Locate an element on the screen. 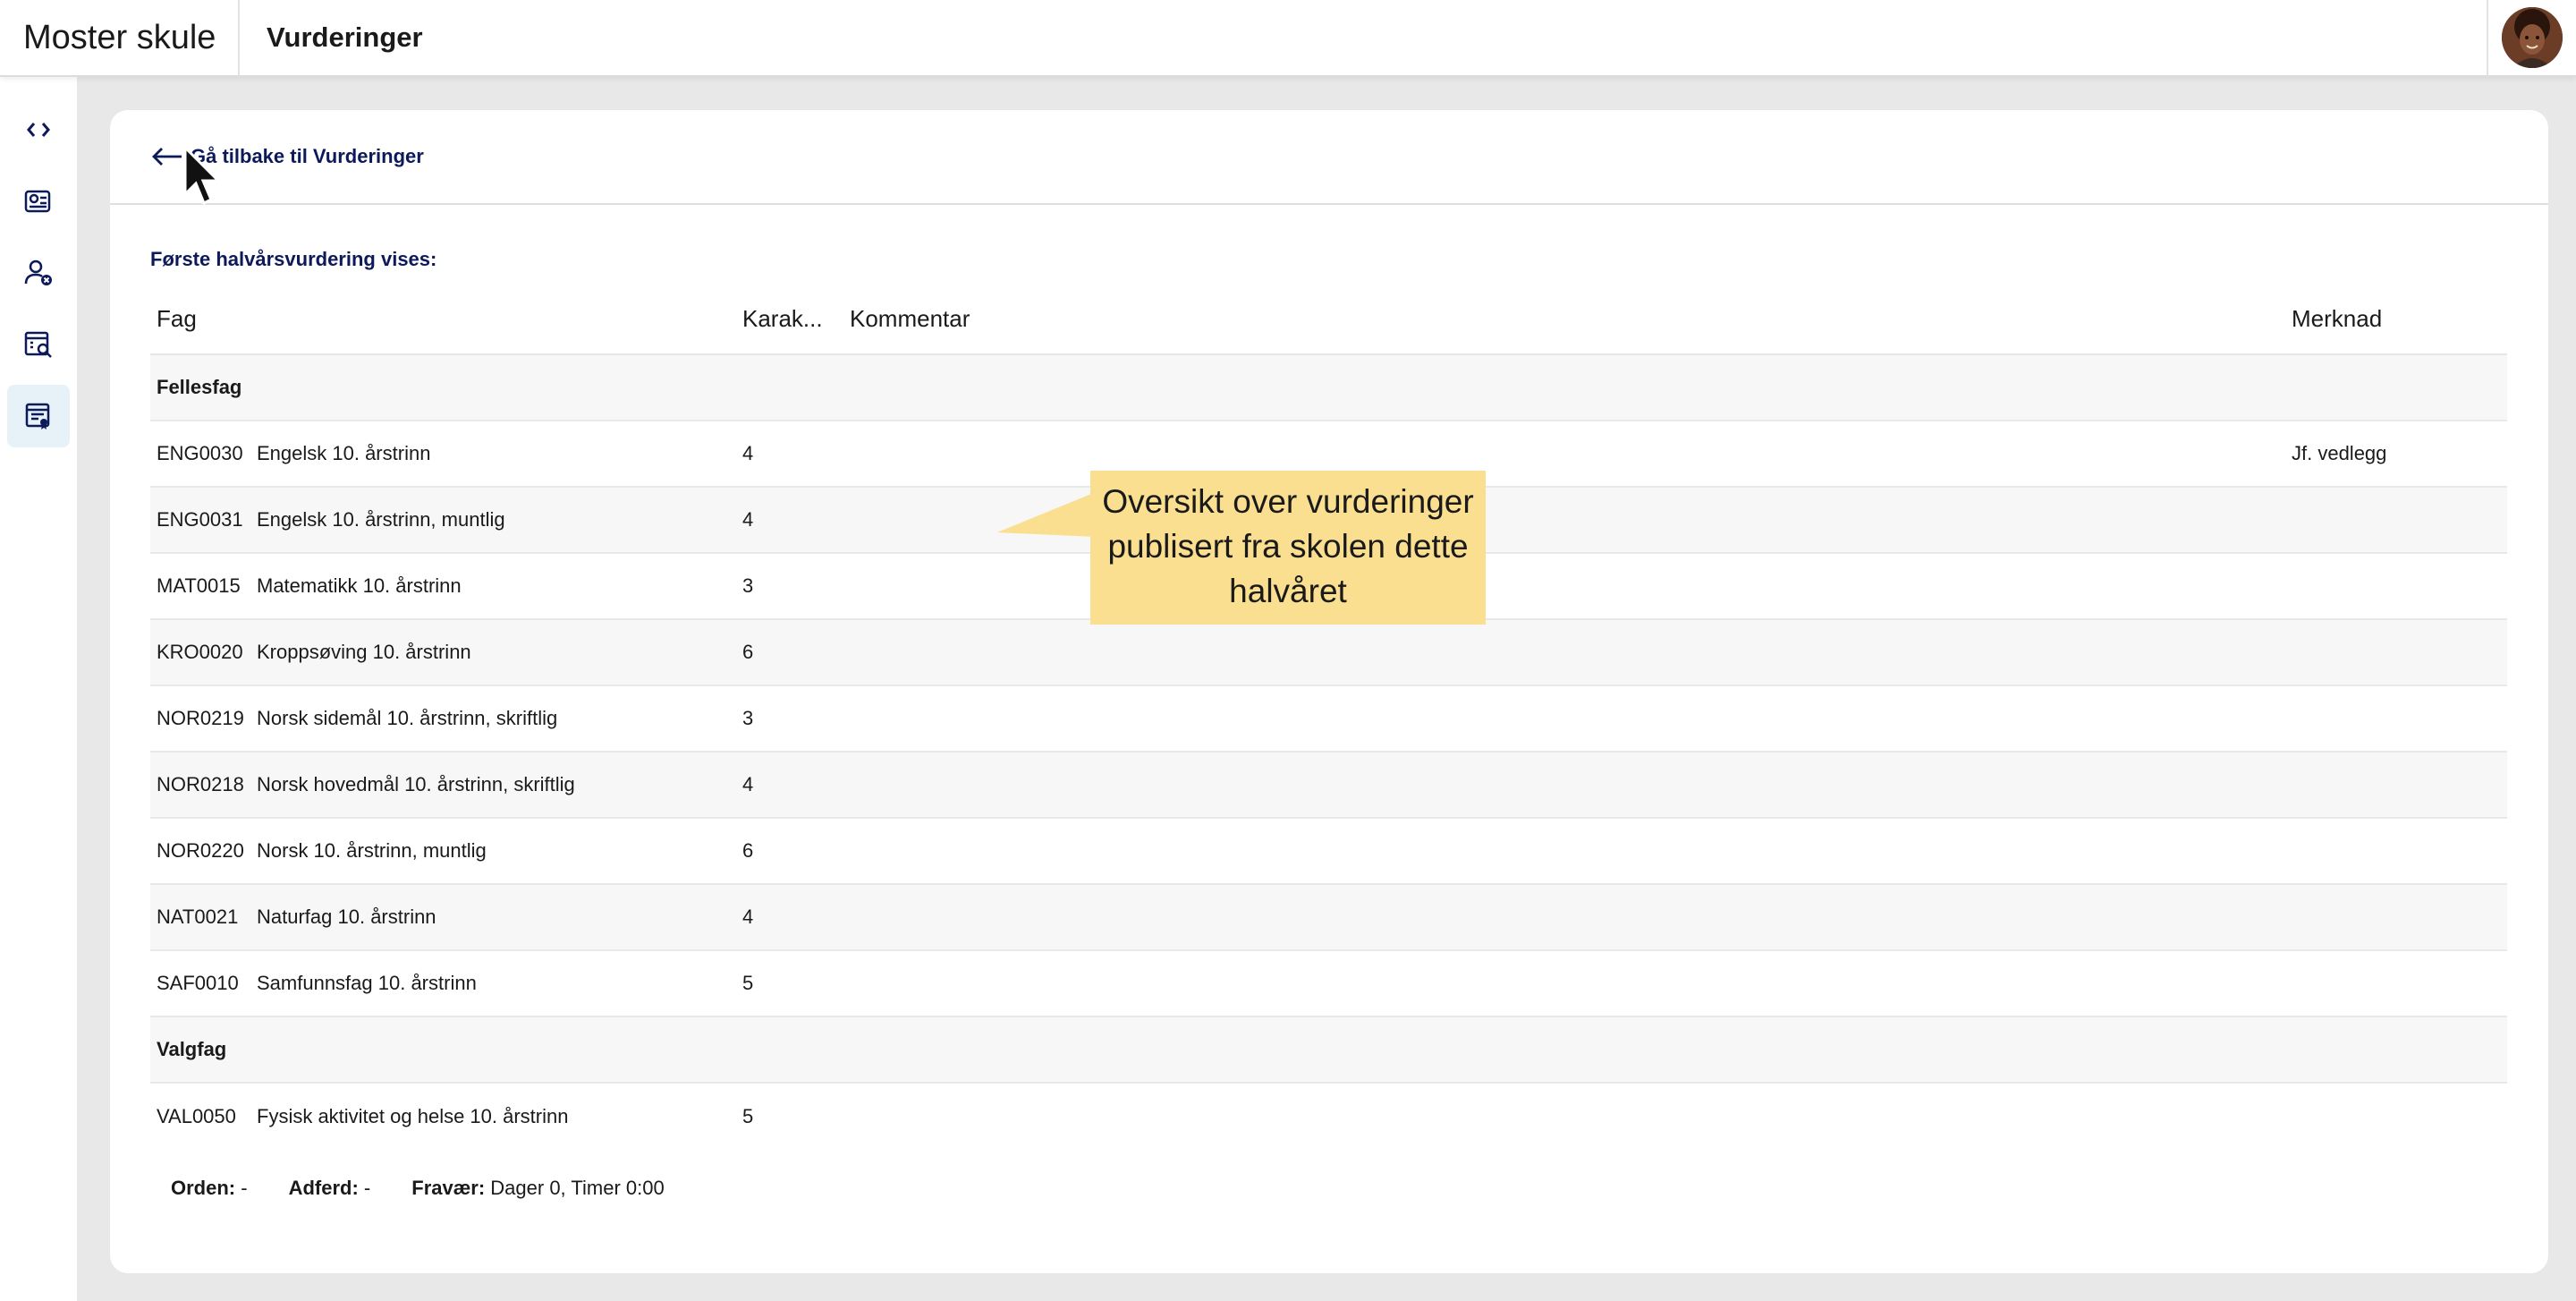  subject-name: Fysisk aktivitet og helse 10. årstrinn is located at coordinates (413, 1115).